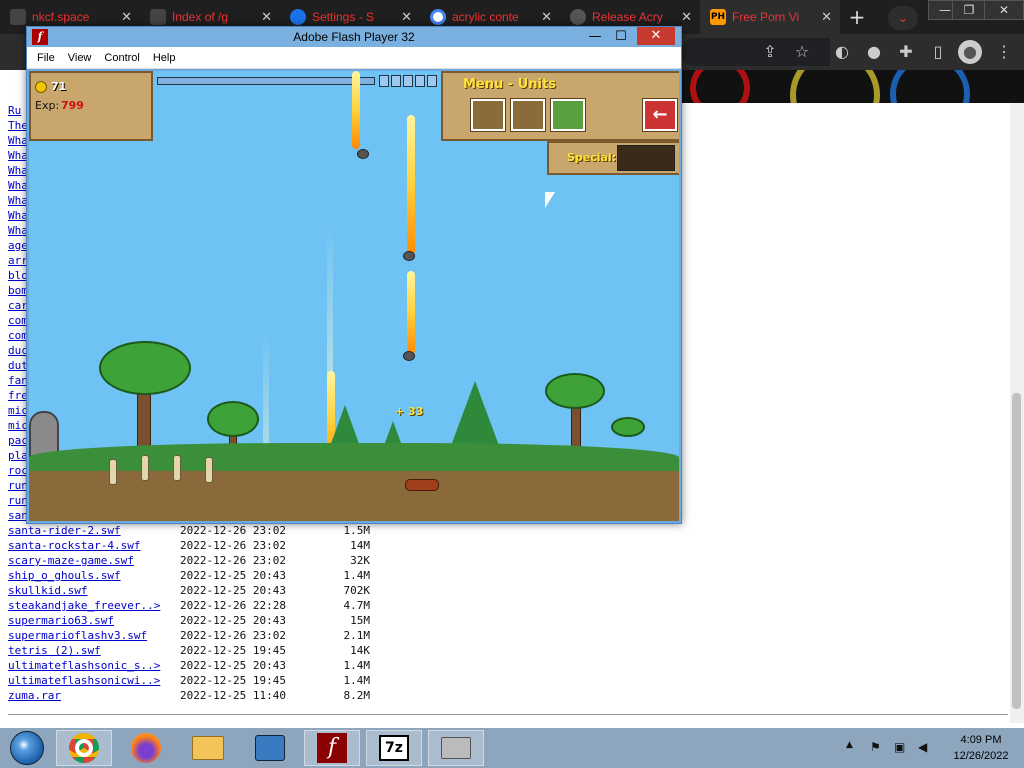 Image resolution: width=1024 pixels, height=768 pixels. I want to click on file-link: santa-rider-2.swf, so click(94, 530).